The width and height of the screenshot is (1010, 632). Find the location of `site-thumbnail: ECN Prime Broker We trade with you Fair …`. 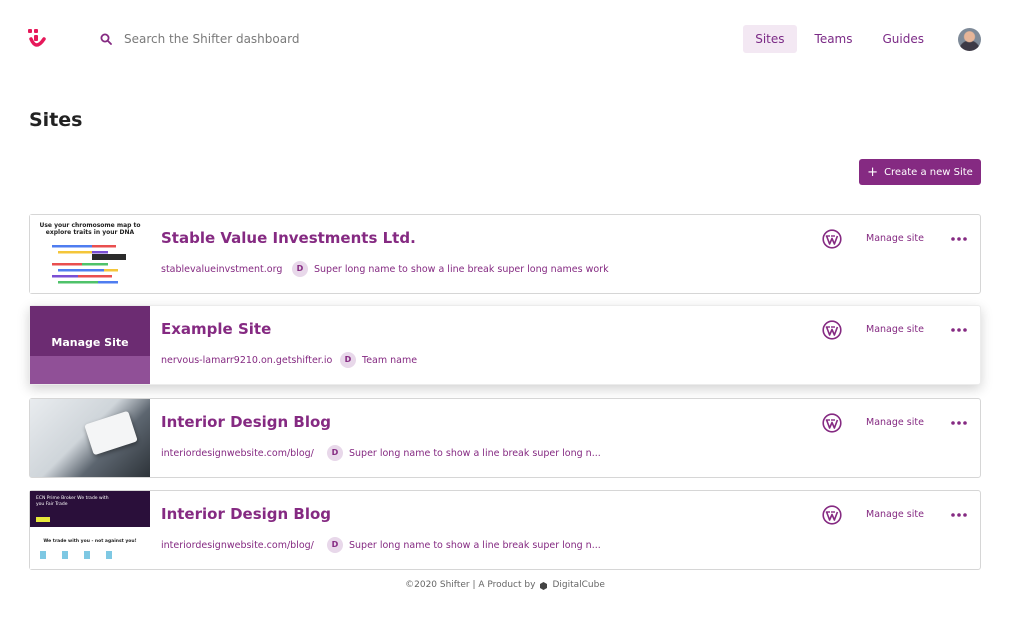

site-thumbnail: ECN Prime Broker We trade with you Fair … is located at coordinates (90, 530).